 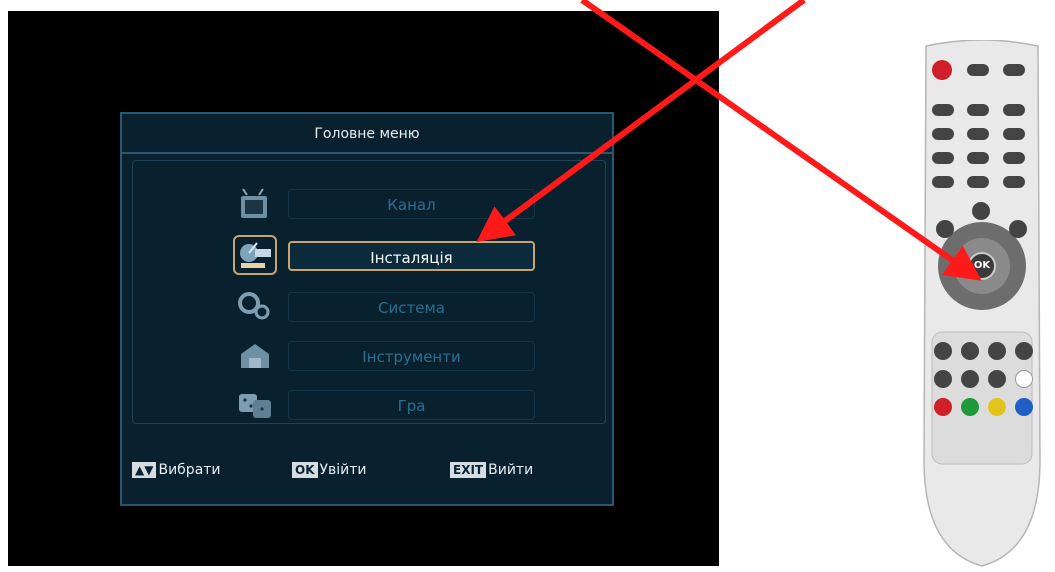 I want to click on text-button, so click(x=1024, y=379).